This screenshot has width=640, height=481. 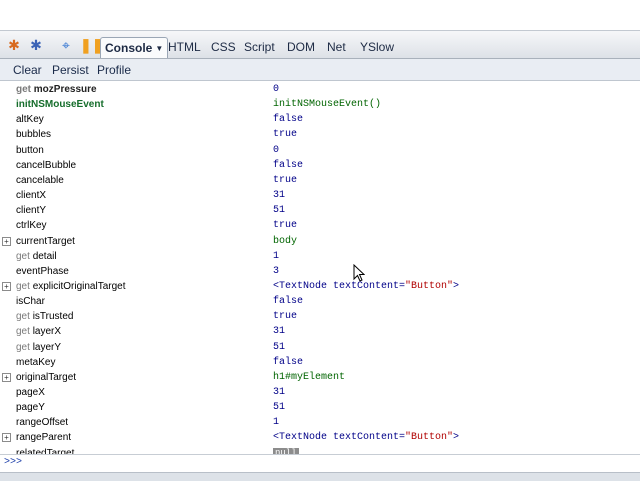 What do you see at coordinates (46, 165) in the screenshot?
I see `property-name: cancelBubble` at bounding box center [46, 165].